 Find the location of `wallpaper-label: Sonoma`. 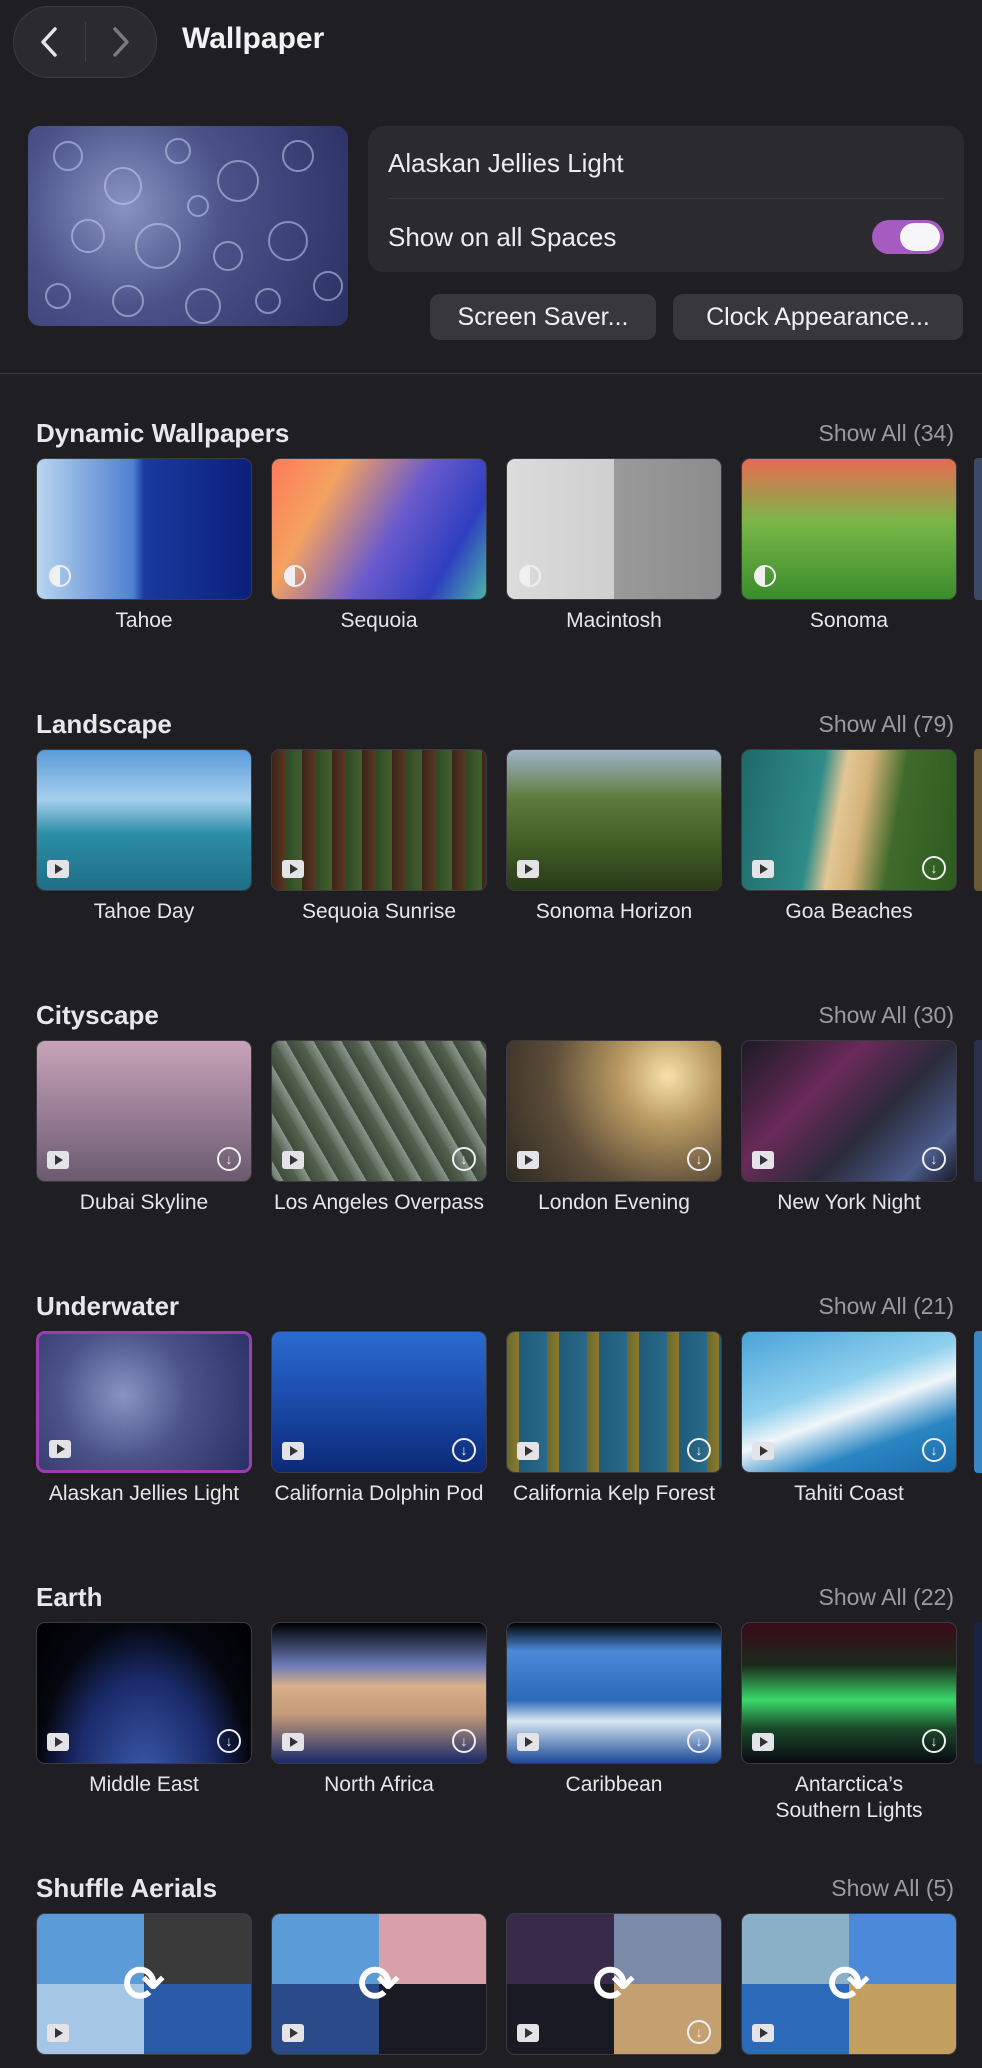

wallpaper-label: Sonoma is located at coordinates (849, 620).